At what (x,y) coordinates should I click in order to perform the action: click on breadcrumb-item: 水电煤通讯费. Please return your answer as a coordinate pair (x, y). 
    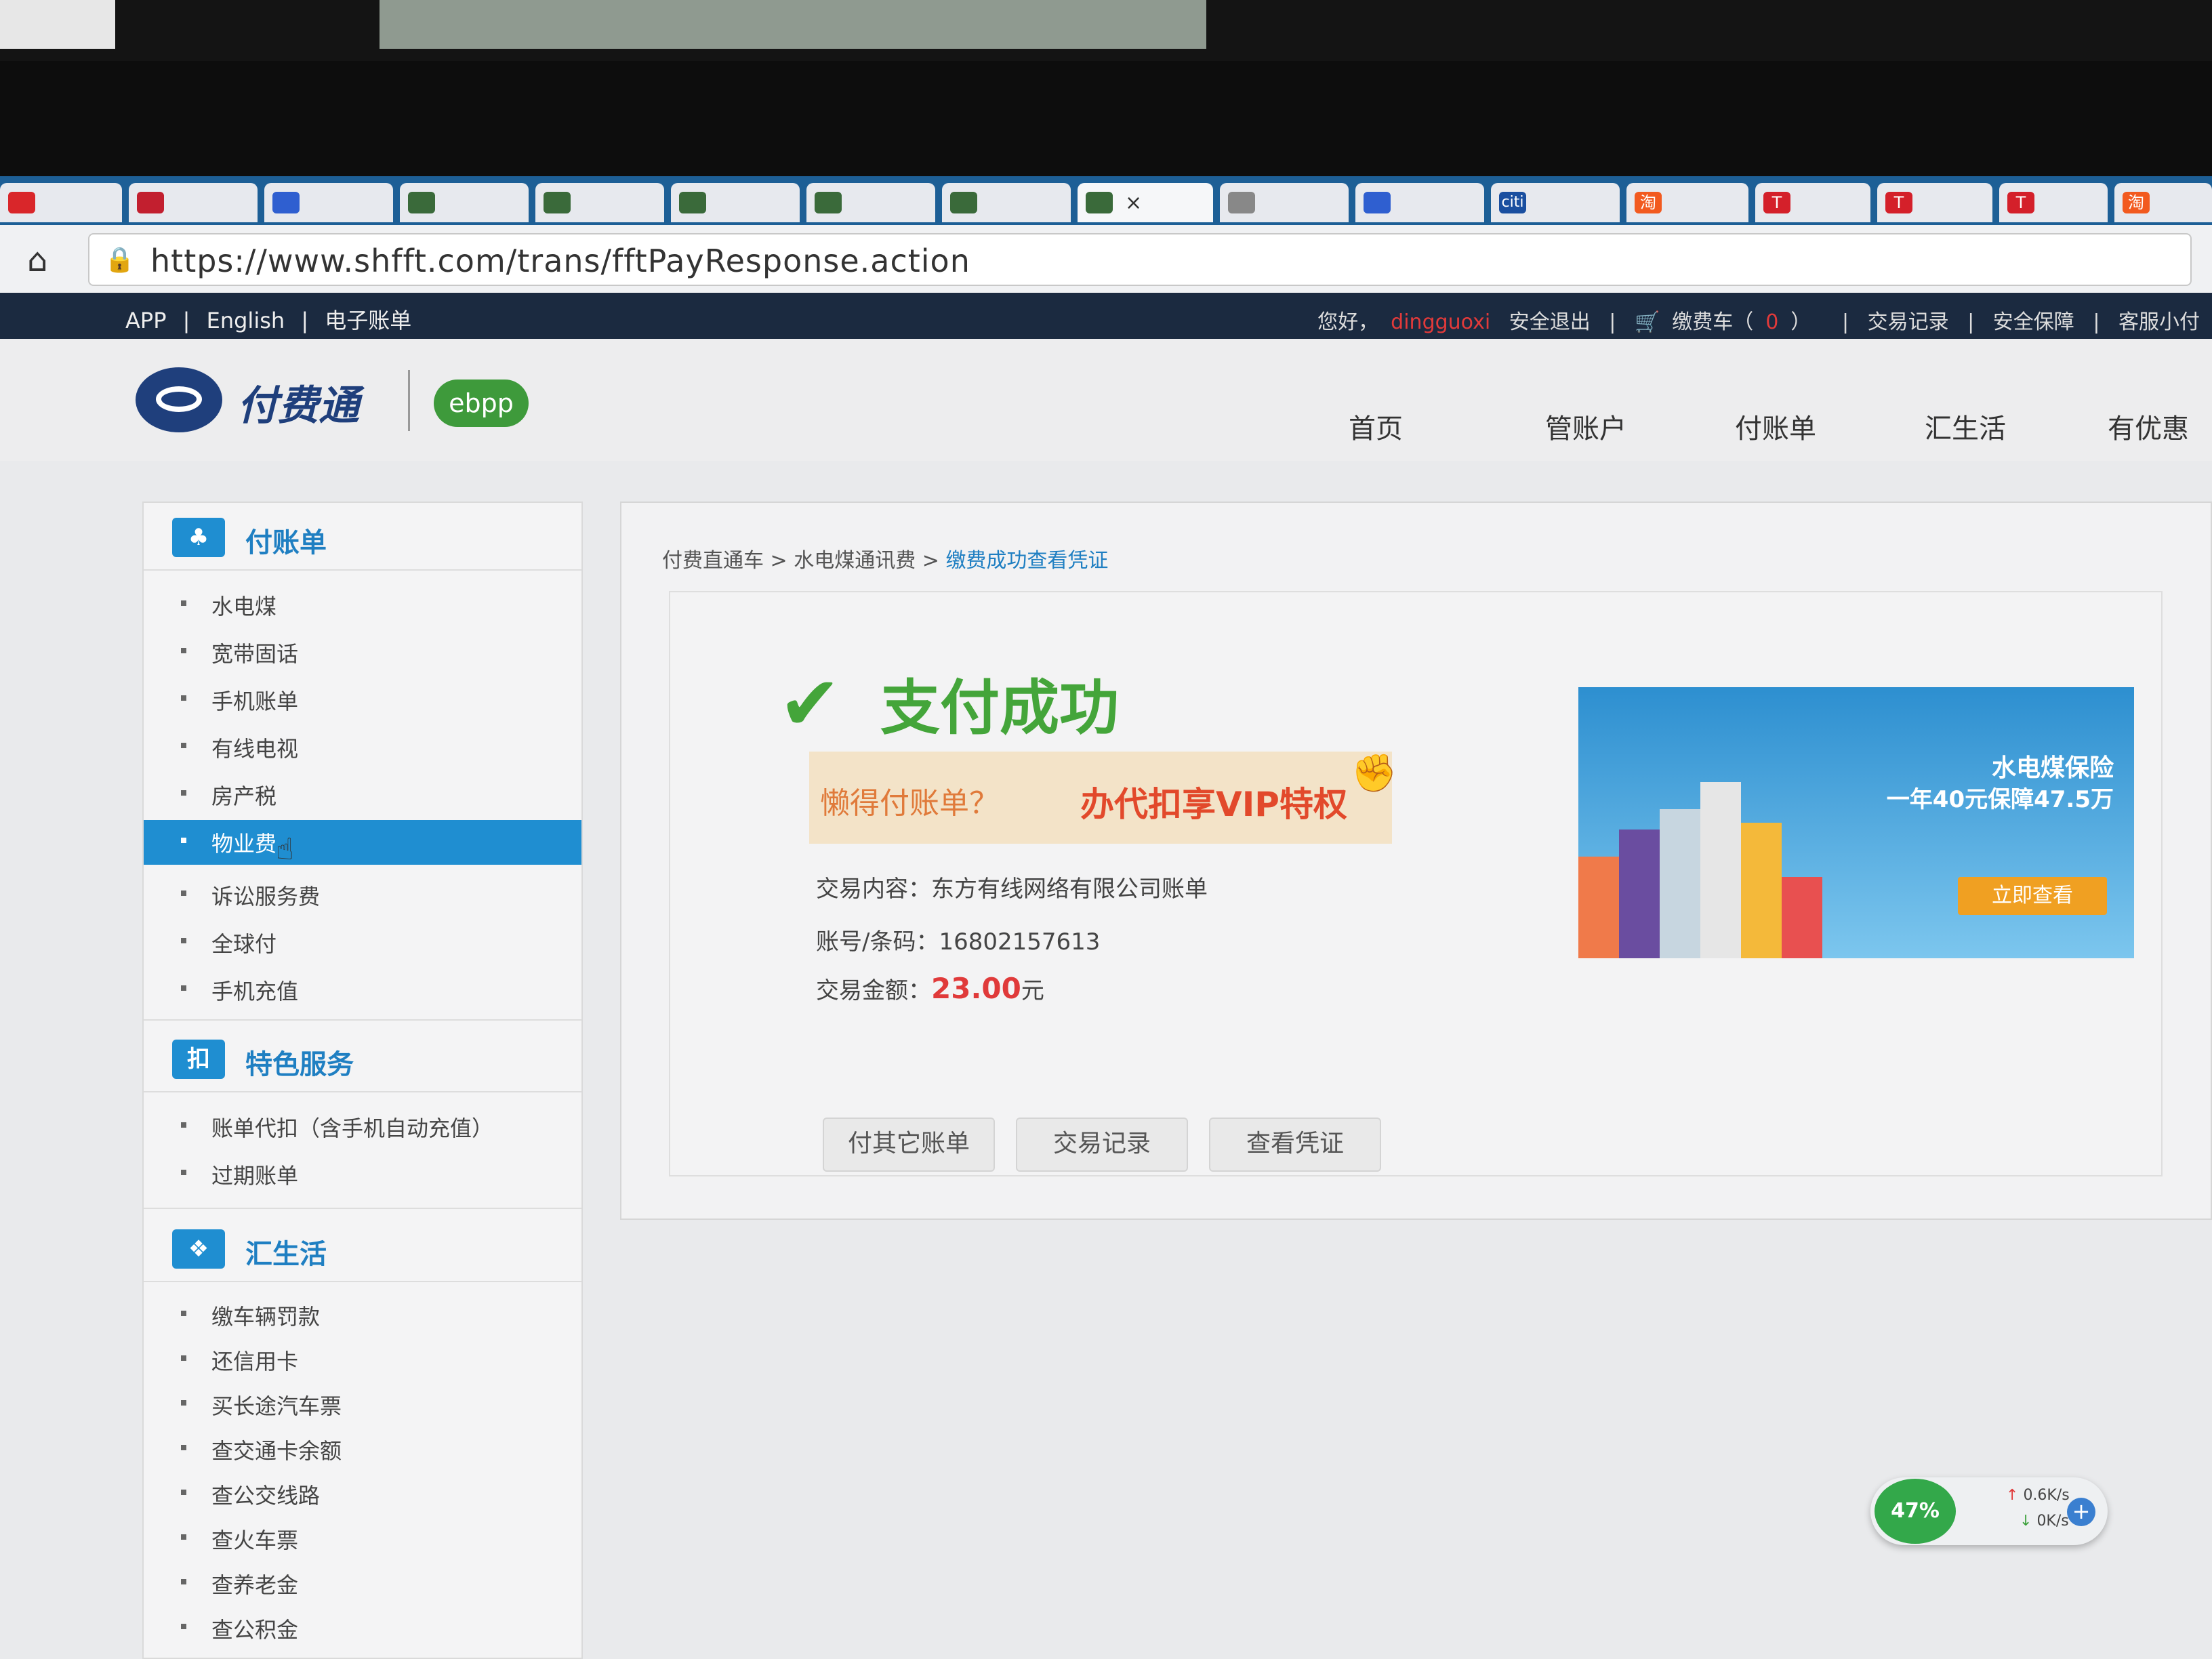
    Looking at the image, I should click on (855, 561).